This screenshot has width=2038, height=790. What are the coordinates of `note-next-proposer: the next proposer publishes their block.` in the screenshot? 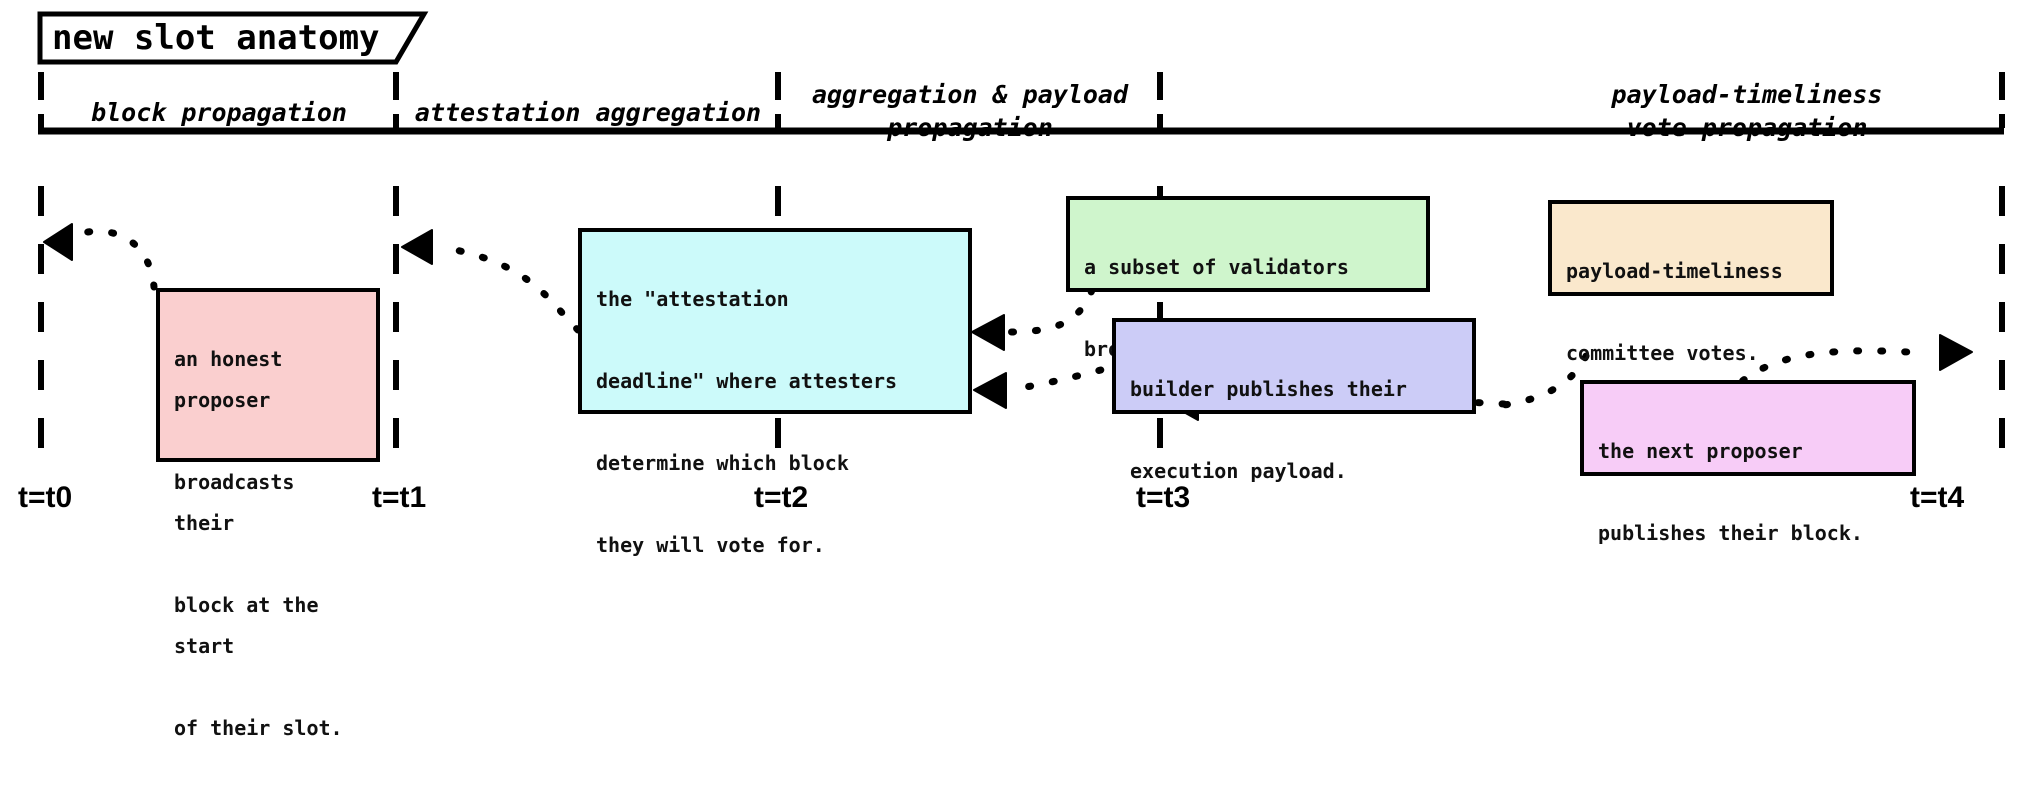 It's located at (1748, 462).